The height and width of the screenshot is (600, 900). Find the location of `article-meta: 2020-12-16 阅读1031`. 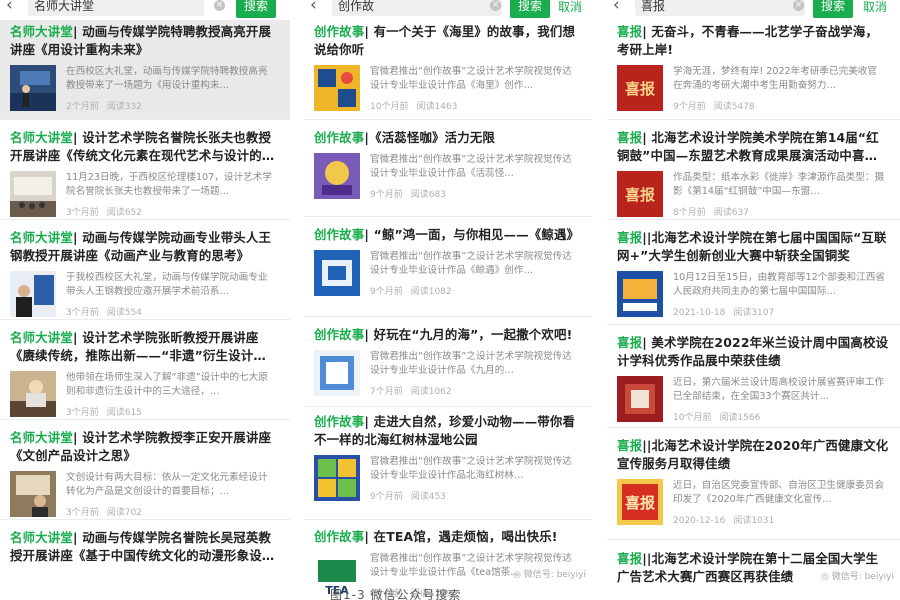

article-meta: 2020-12-16 阅读1031 is located at coordinates (724, 521).